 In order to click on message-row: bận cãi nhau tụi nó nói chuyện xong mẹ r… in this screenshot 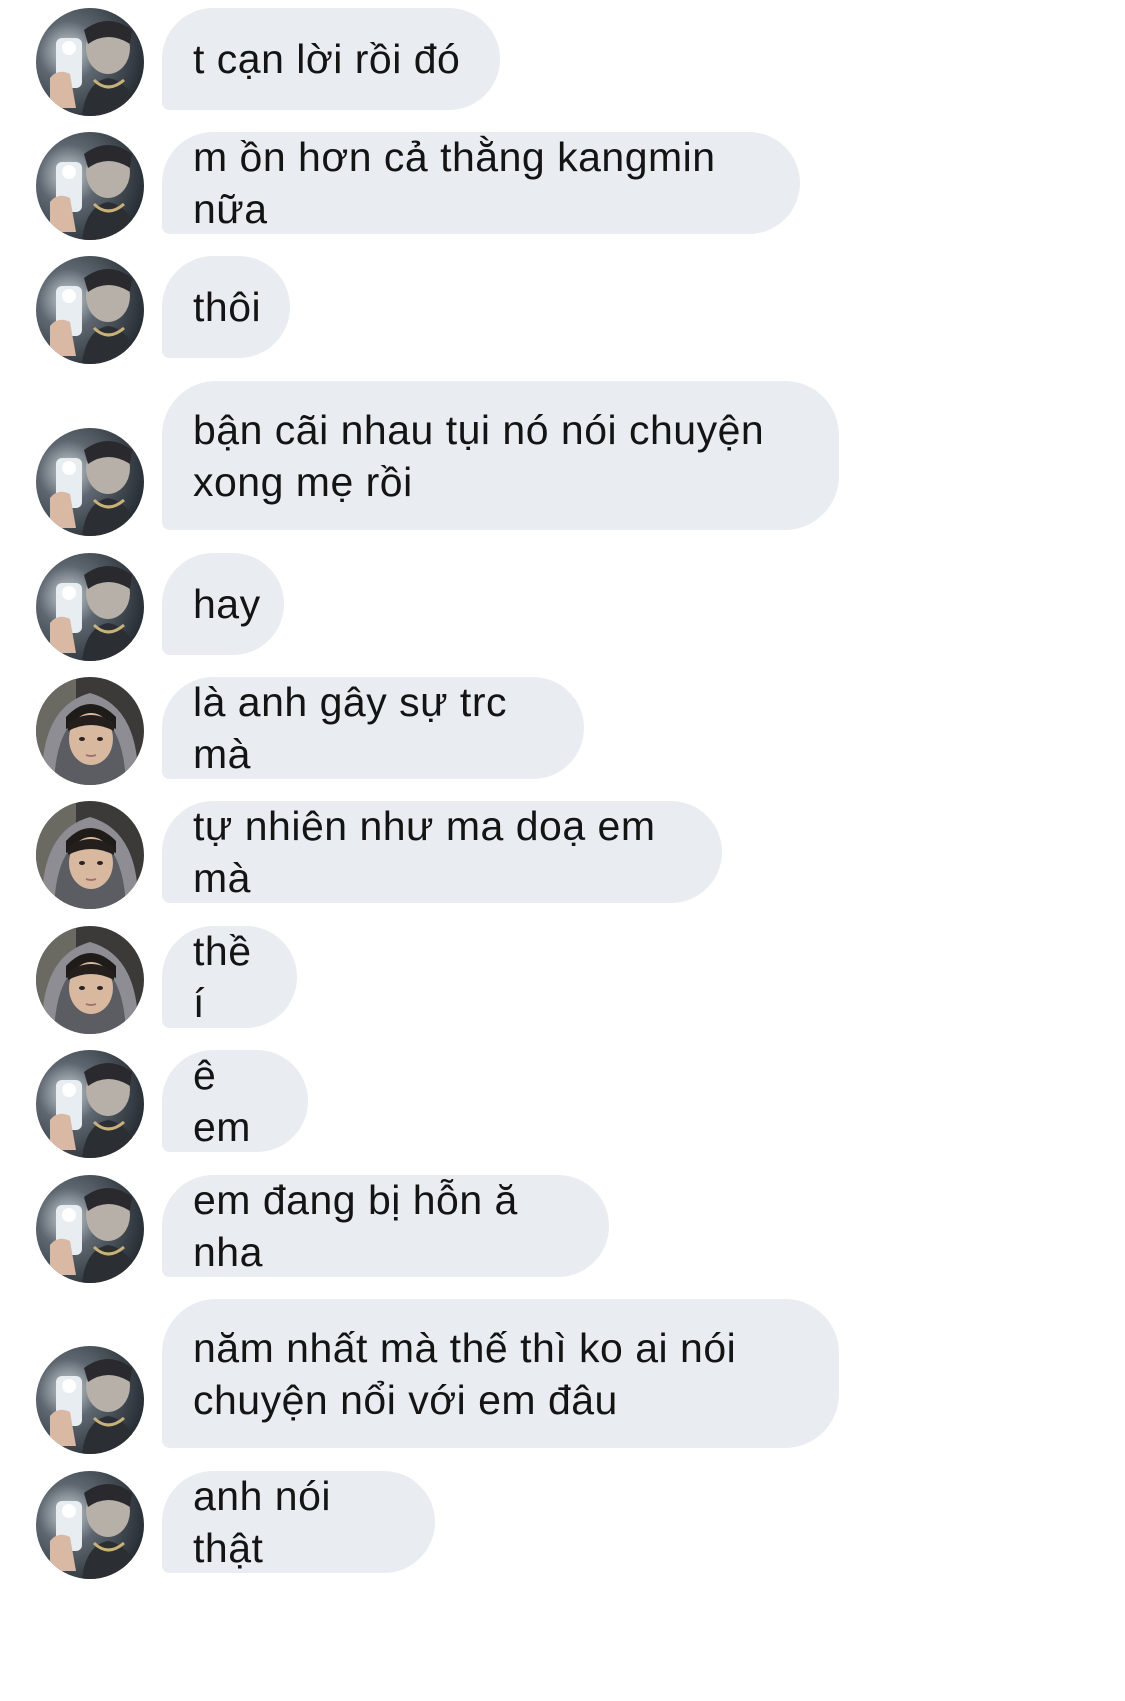, I will do `click(562, 458)`.